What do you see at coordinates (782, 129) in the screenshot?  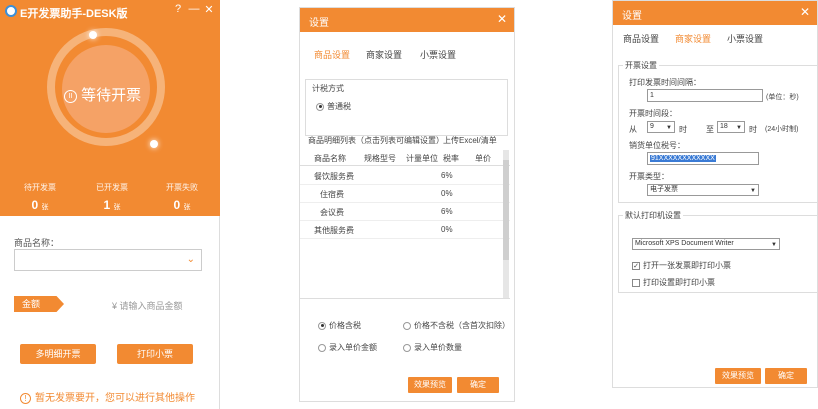 I see `period-note: (24小时制)` at bounding box center [782, 129].